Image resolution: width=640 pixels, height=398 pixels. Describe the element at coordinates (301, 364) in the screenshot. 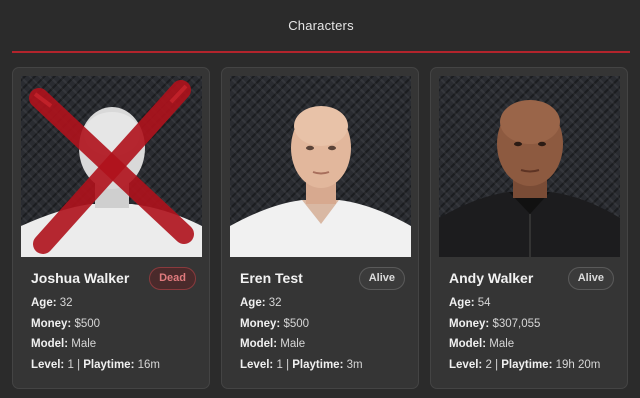

I see `level-playtime-line: Level: 1 | Playtime: 3m` at that location.